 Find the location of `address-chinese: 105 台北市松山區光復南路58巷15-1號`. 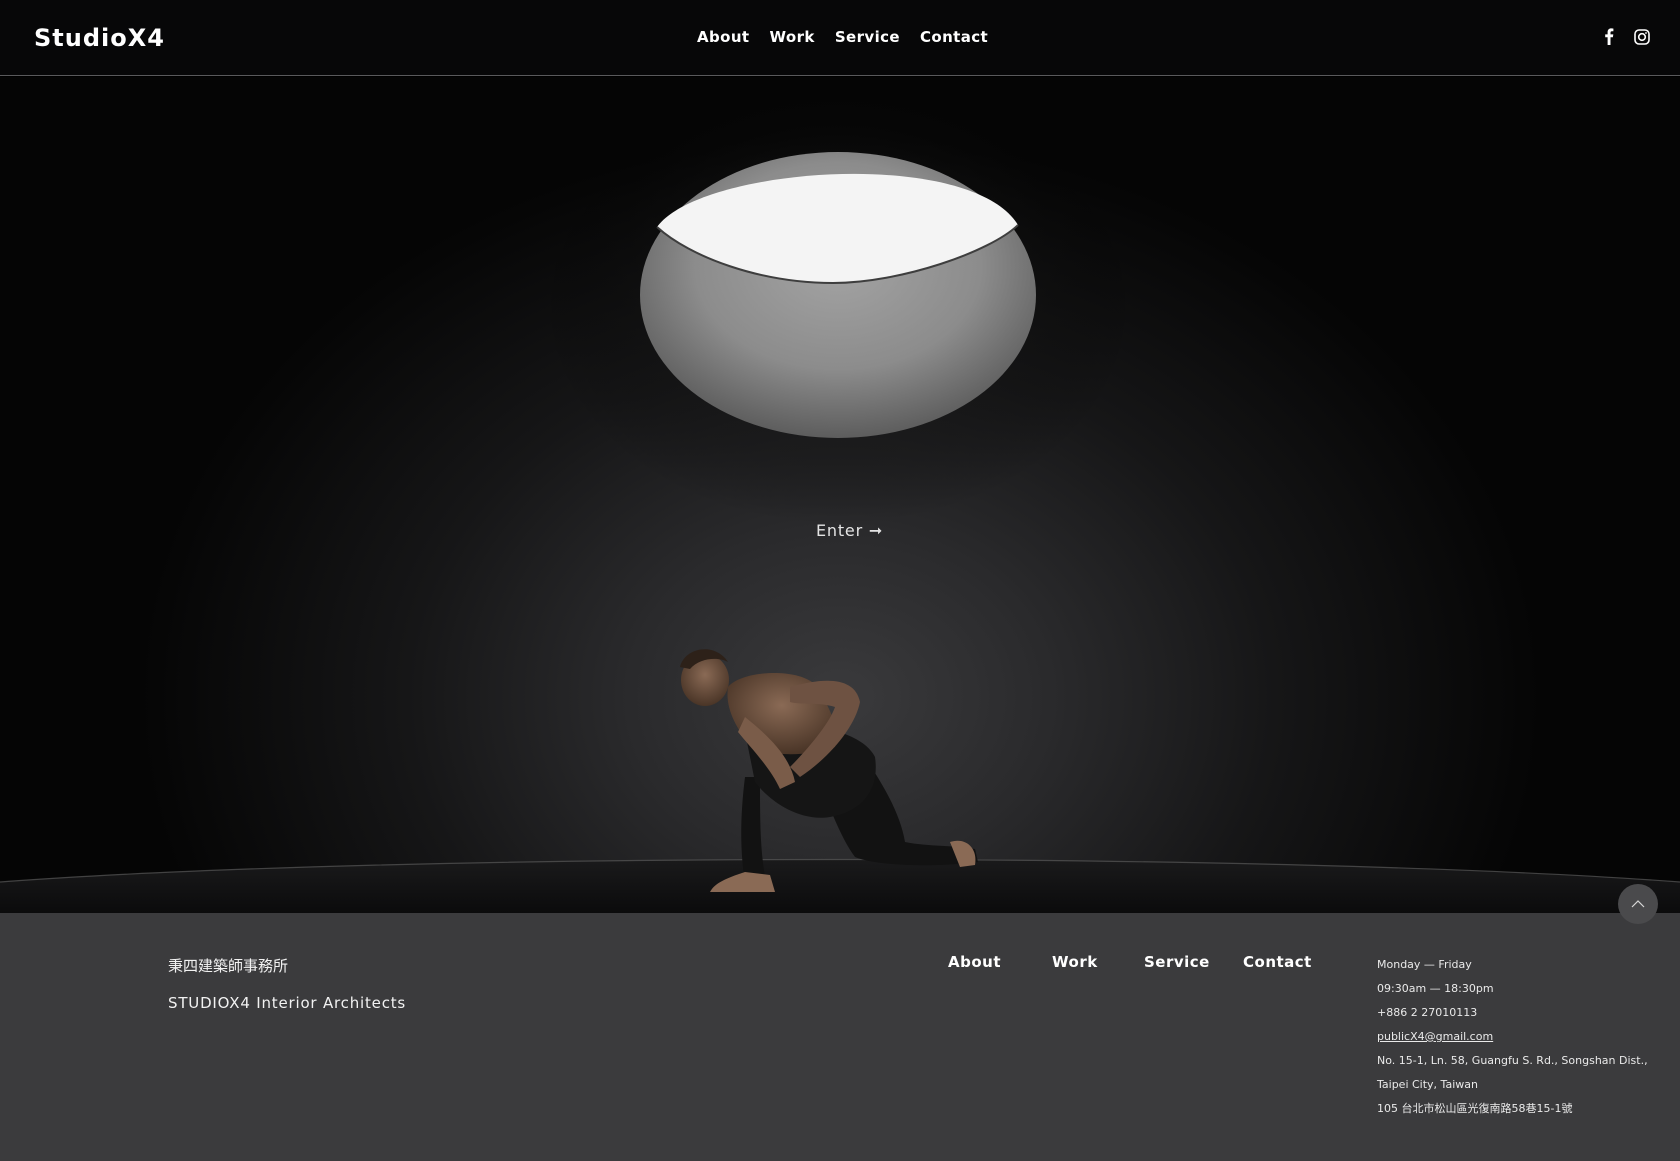

address-chinese: 105 台北市松山區光復南路58巷15-1號 is located at coordinates (1475, 1108).